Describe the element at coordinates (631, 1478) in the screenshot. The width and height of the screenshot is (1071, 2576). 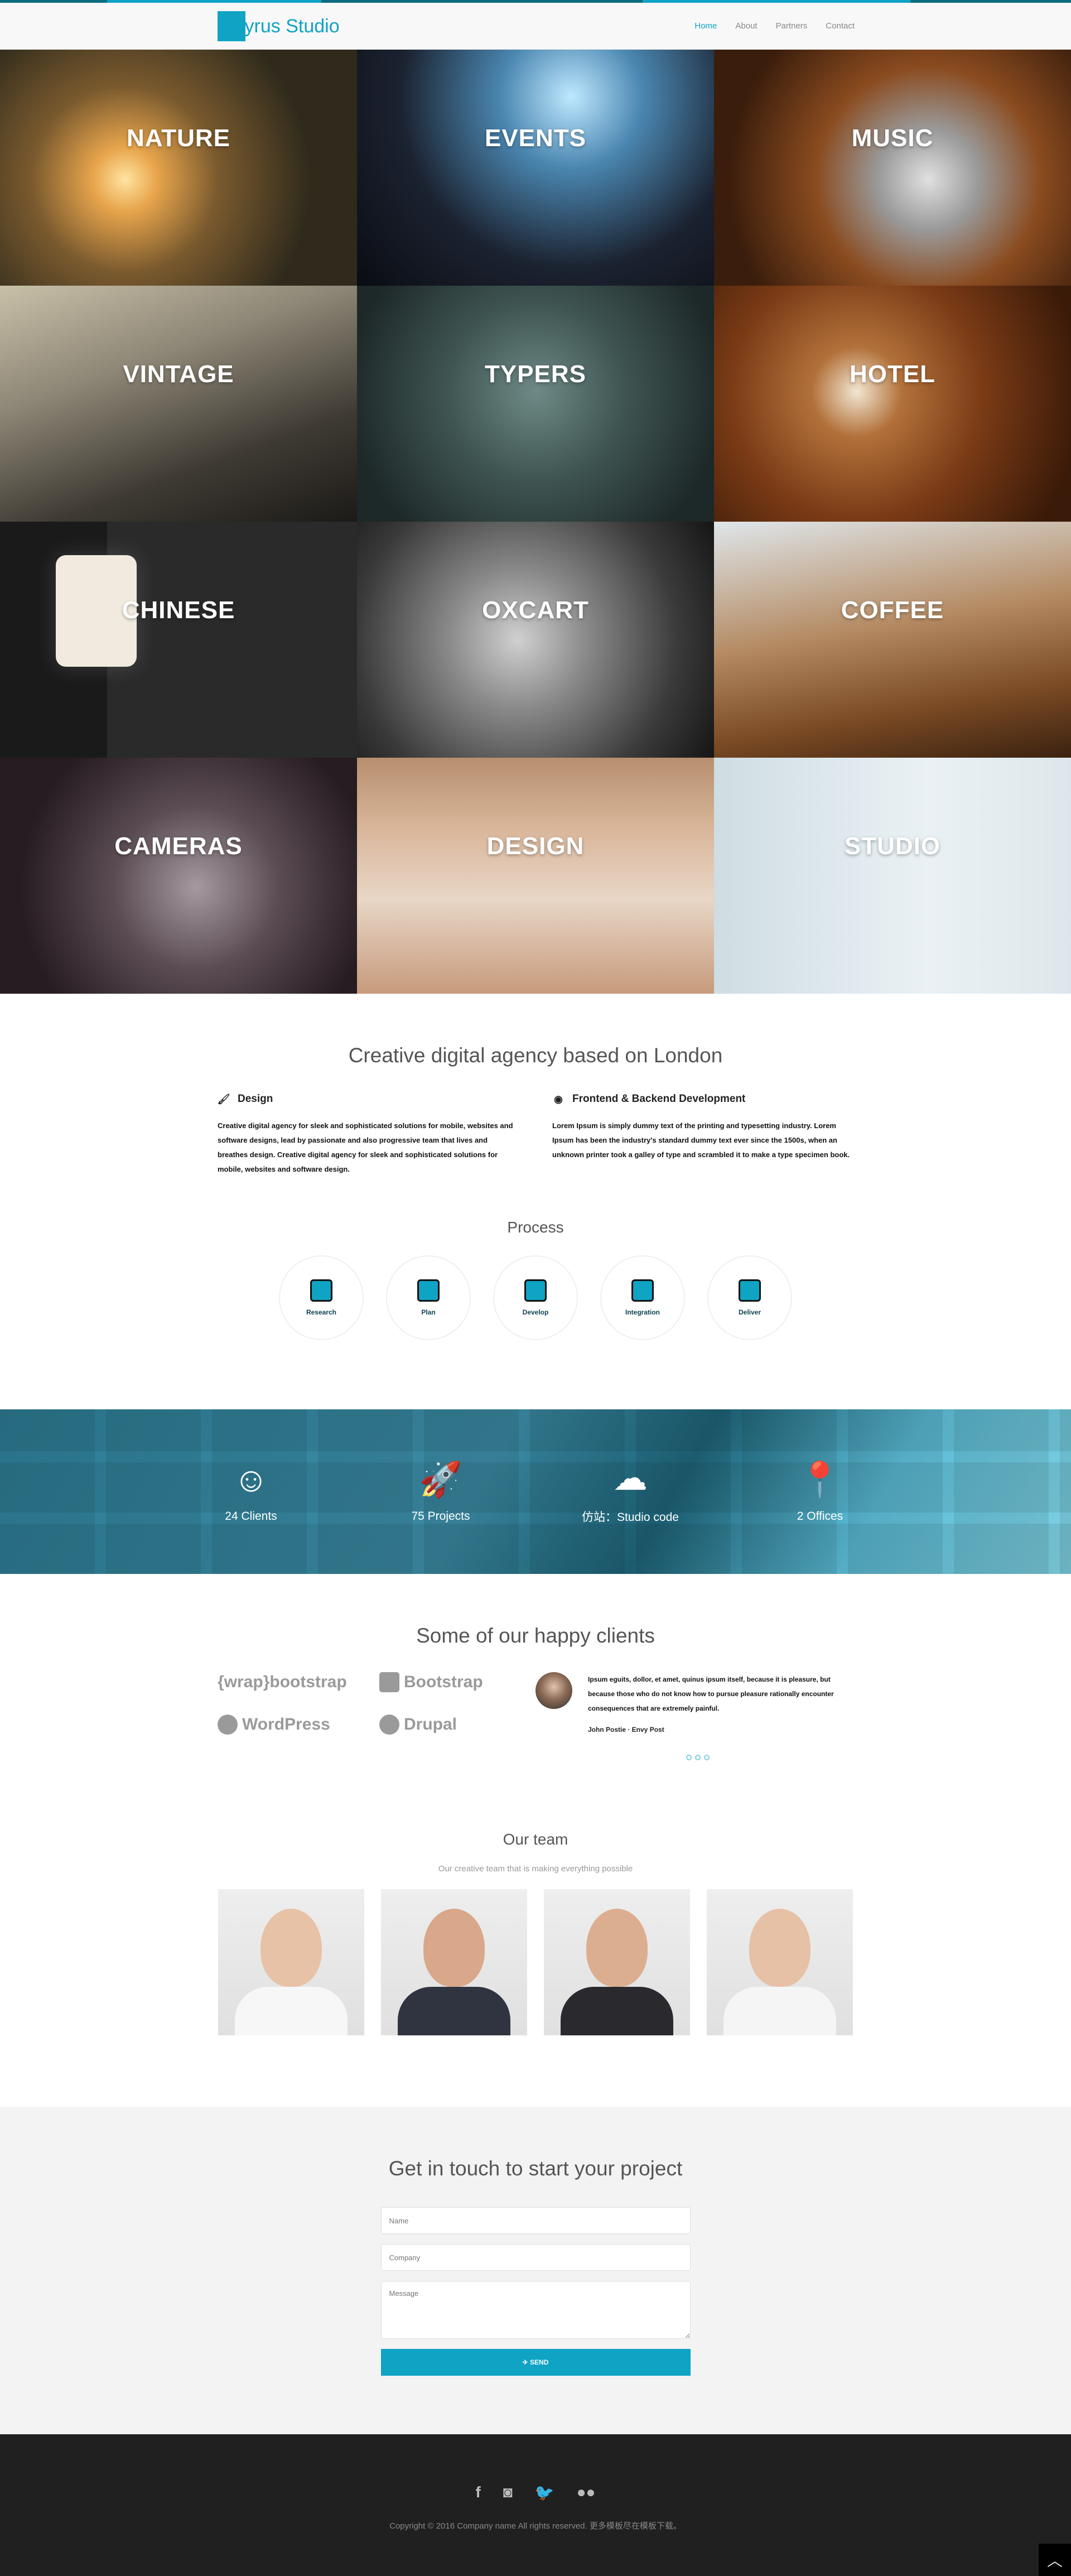
I see `cloud-download-icon: ☁` at that location.